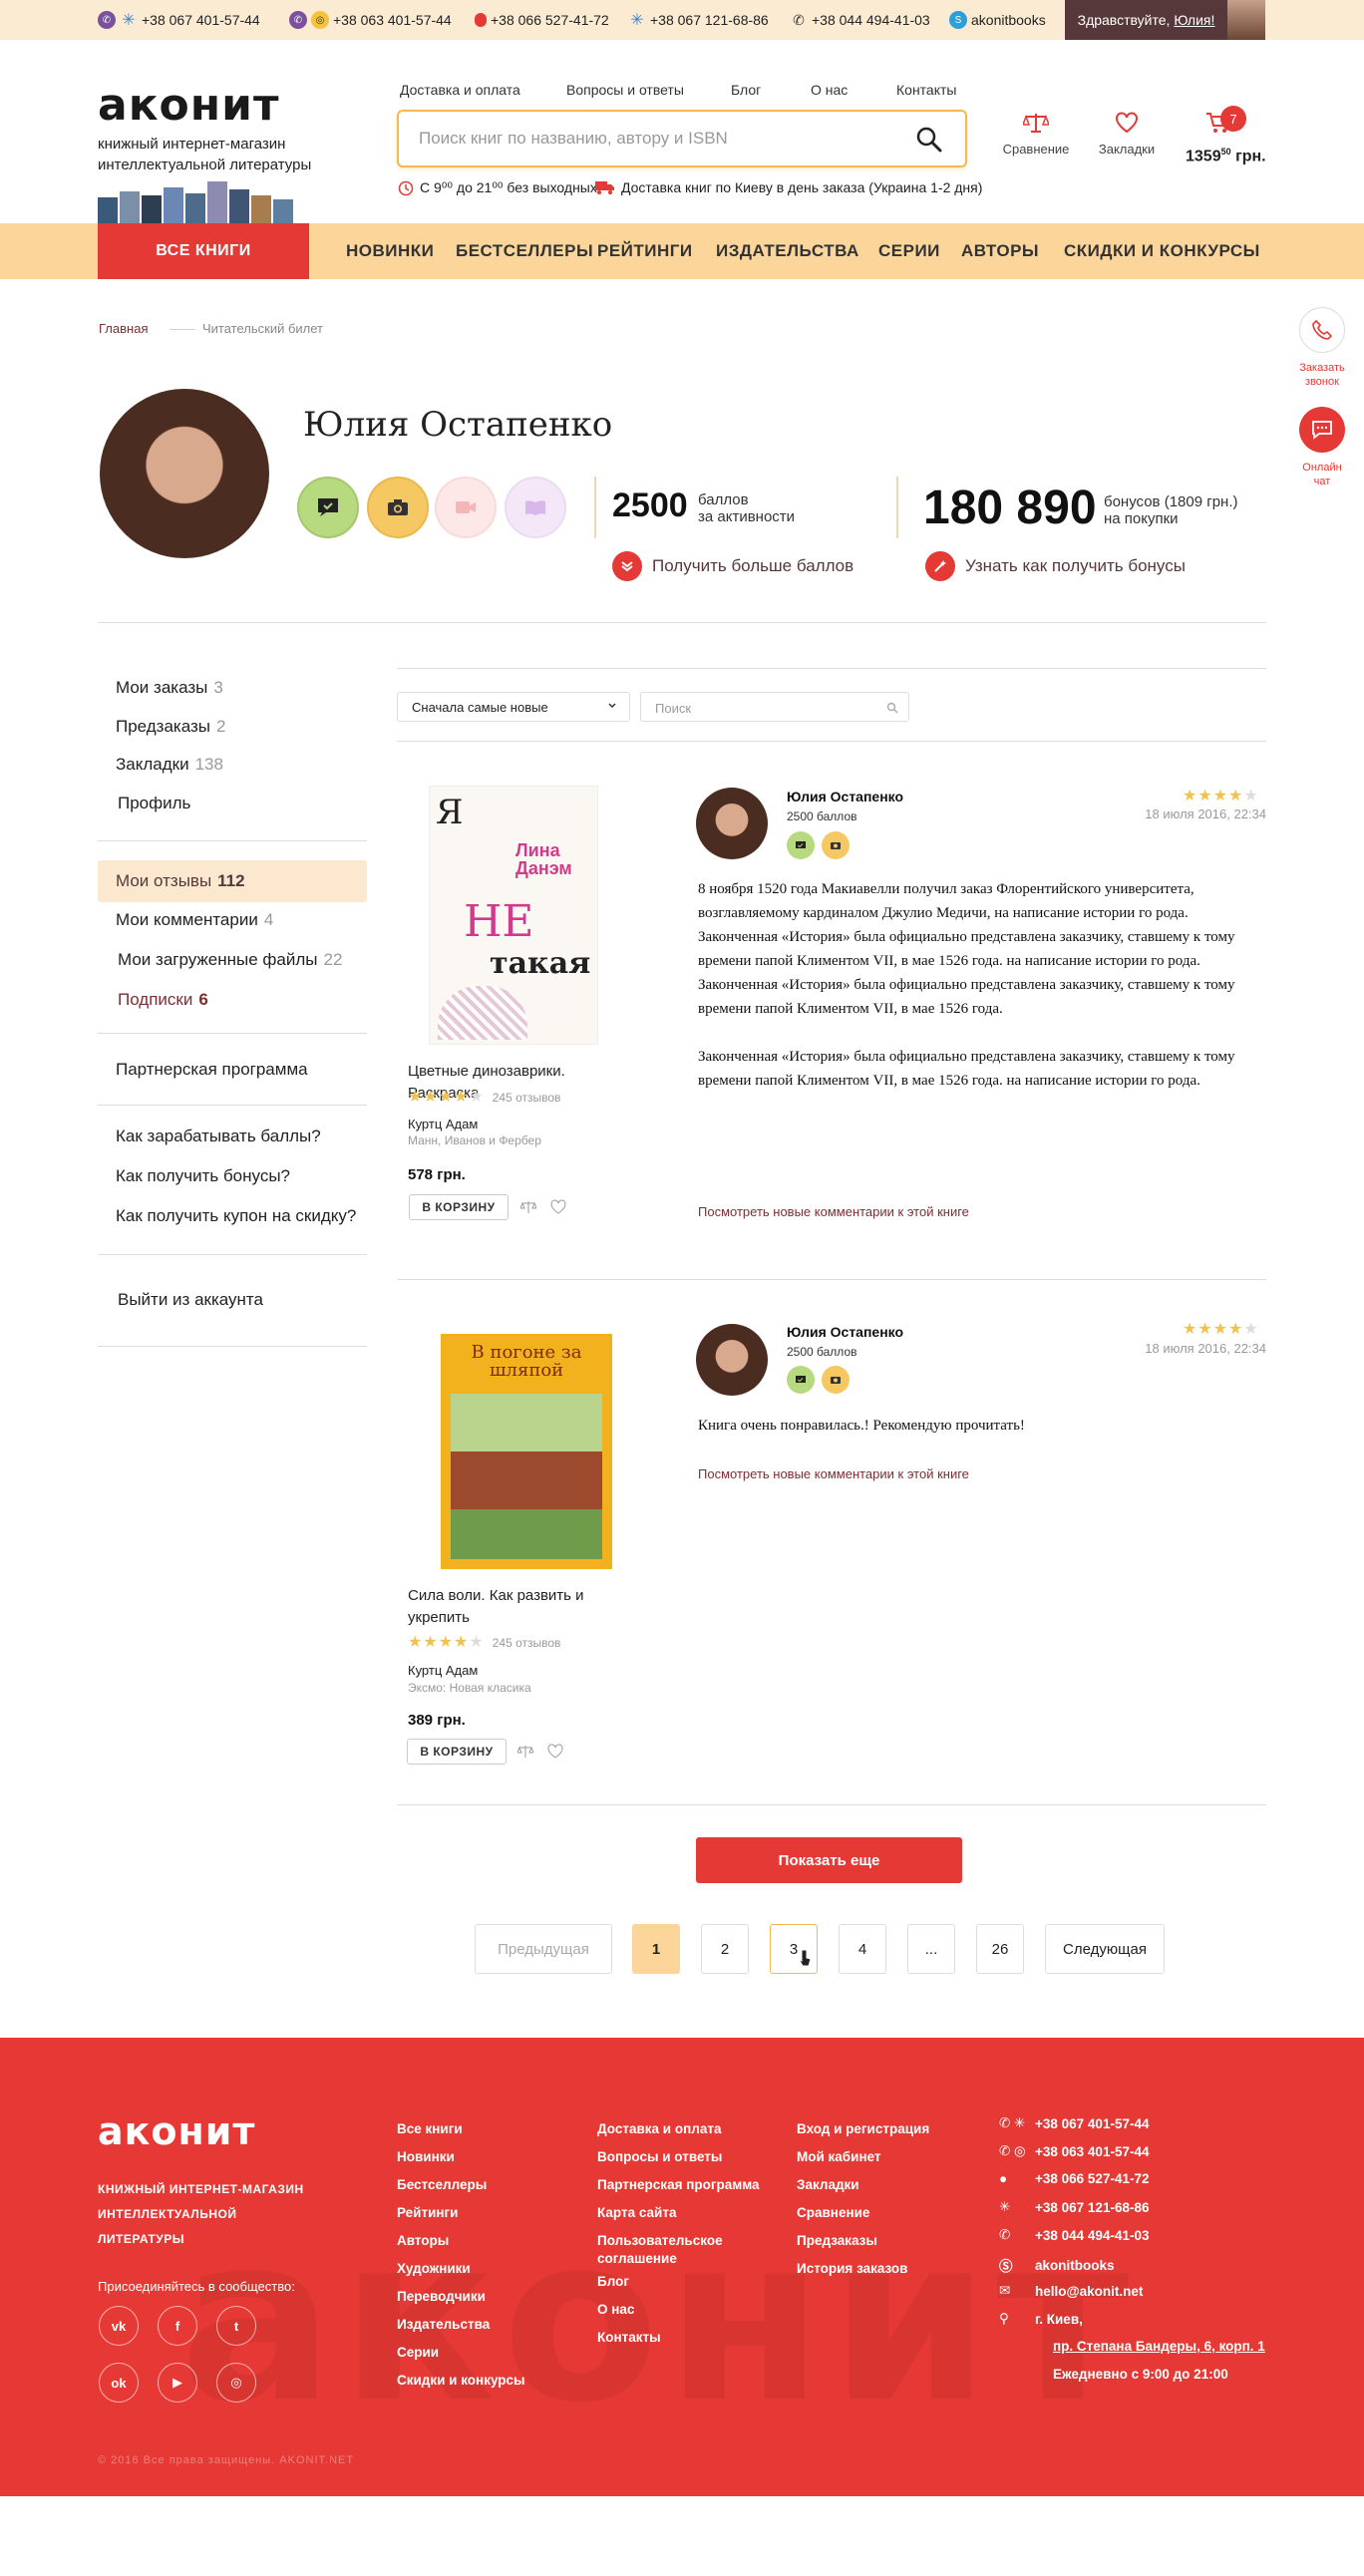  Describe the element at coordinates (1071, 2291) in the screenshot. I see `footer-email: ✉ hello@akonit.net` at that location.